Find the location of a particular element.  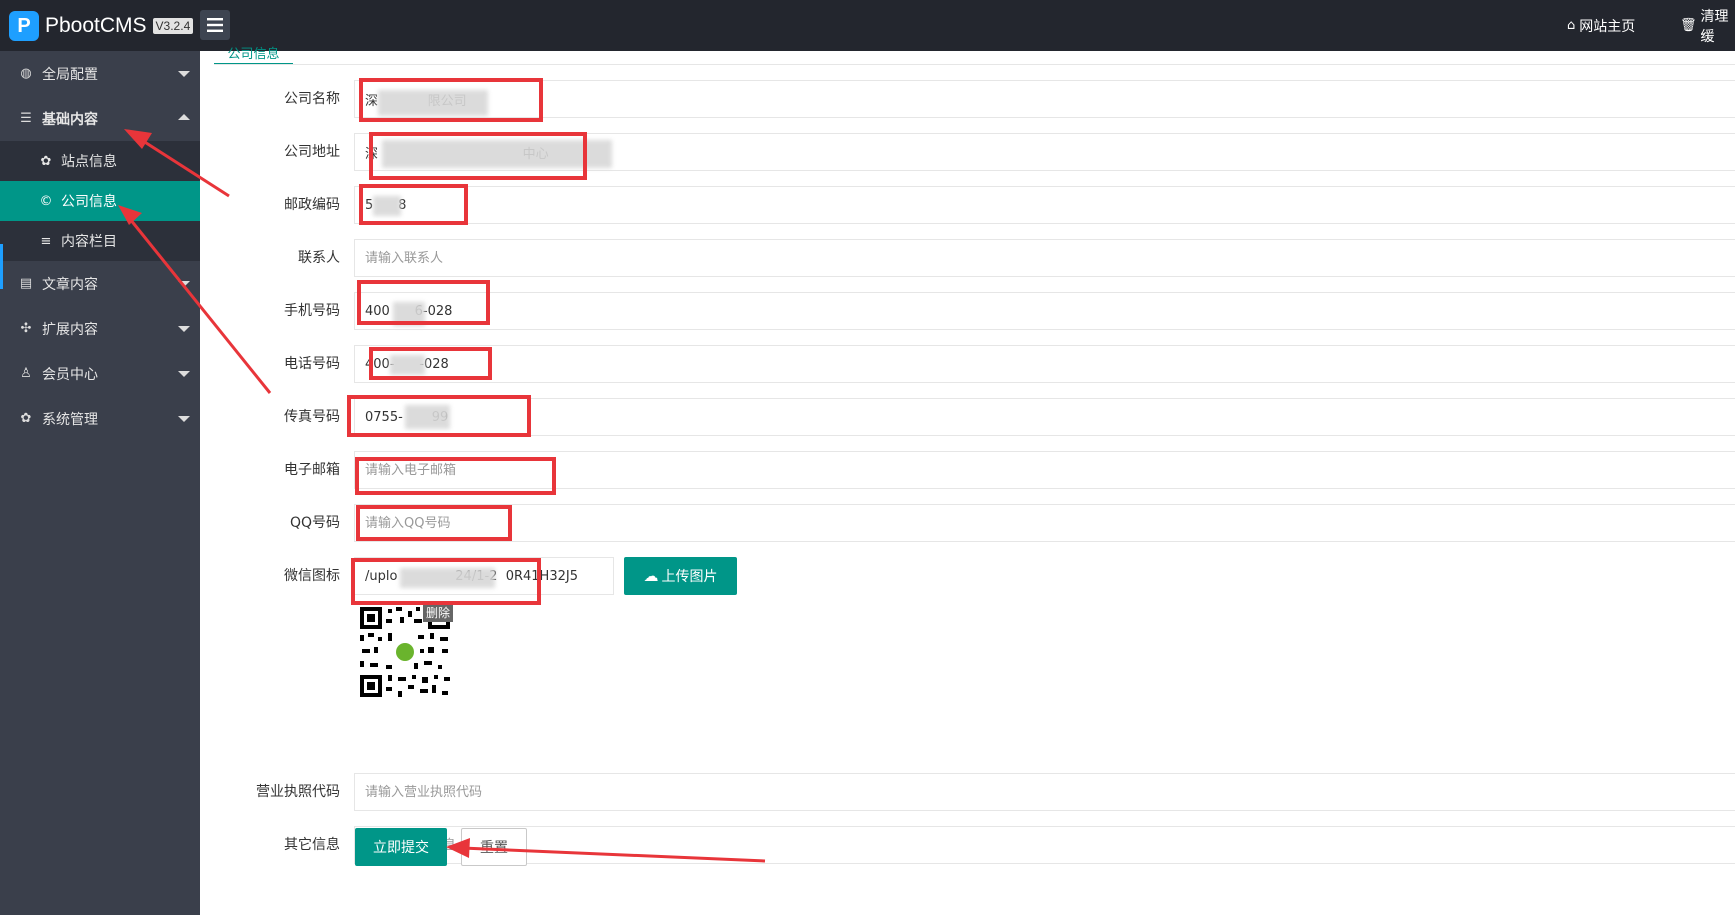

logo: P PbootCMS V3.2.4 is located at coordinates (101, 26).